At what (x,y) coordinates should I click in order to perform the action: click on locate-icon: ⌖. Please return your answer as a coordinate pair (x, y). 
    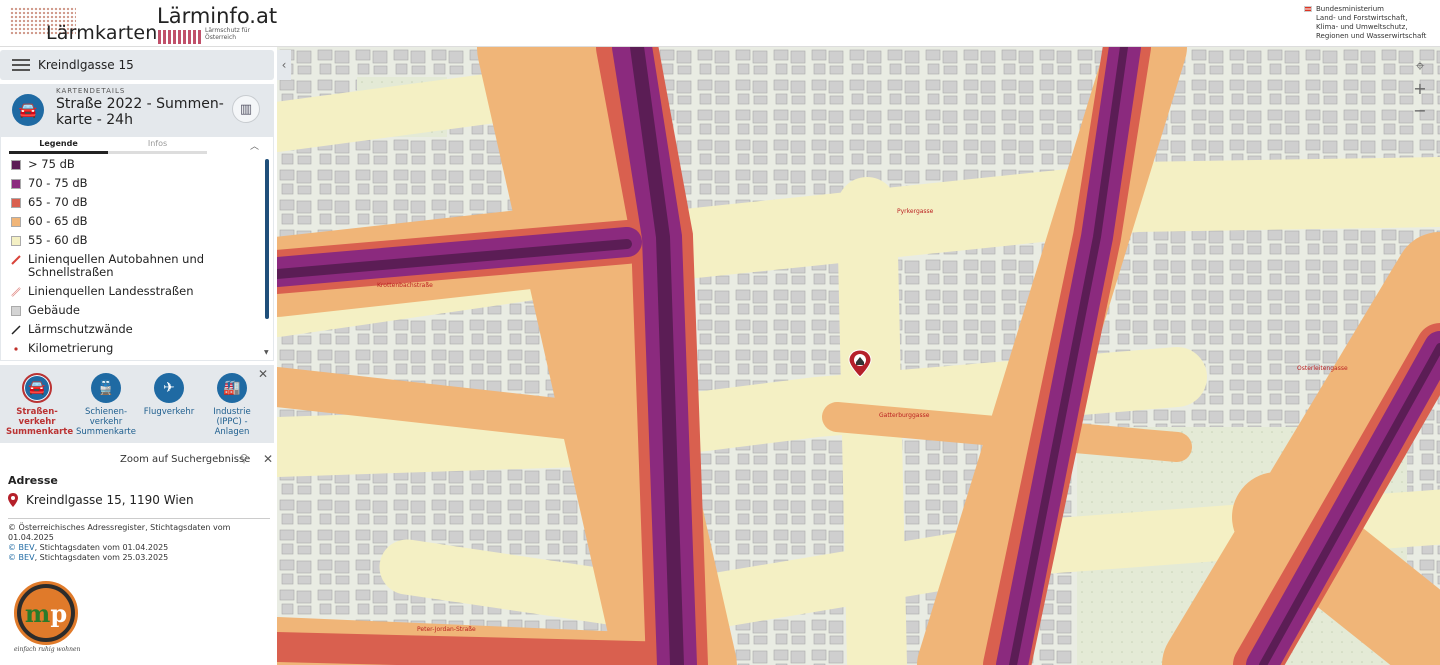
    Looking at the image, I should click on (1420, 66).